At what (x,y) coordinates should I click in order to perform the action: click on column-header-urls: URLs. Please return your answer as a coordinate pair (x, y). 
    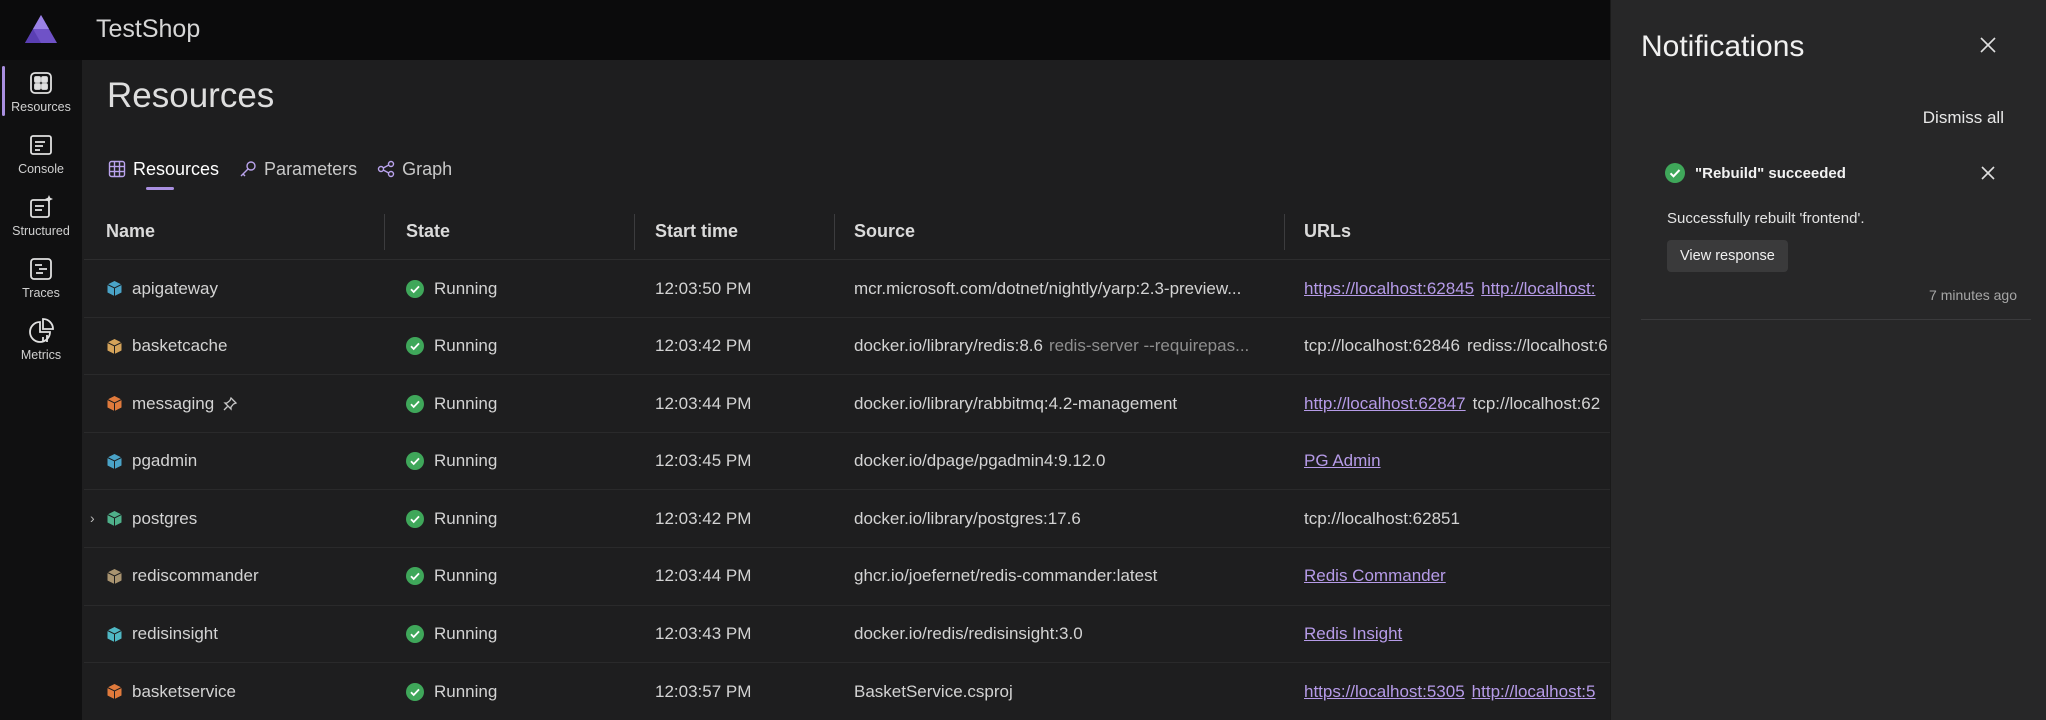
    Looking at the image, I should click on (1327, 231).